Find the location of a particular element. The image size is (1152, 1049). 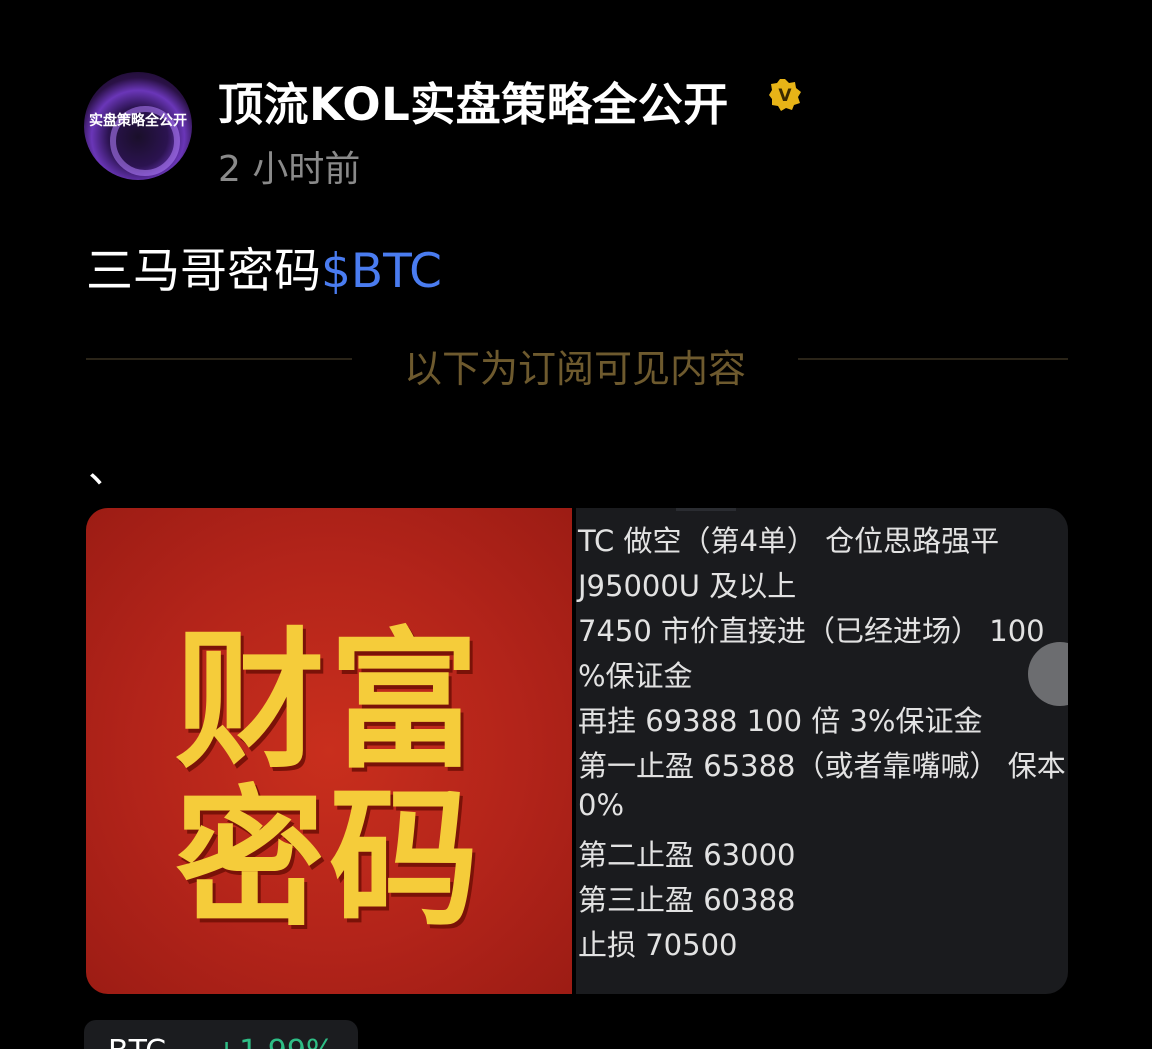

divider-line-right is located at coordinates (933, 359).